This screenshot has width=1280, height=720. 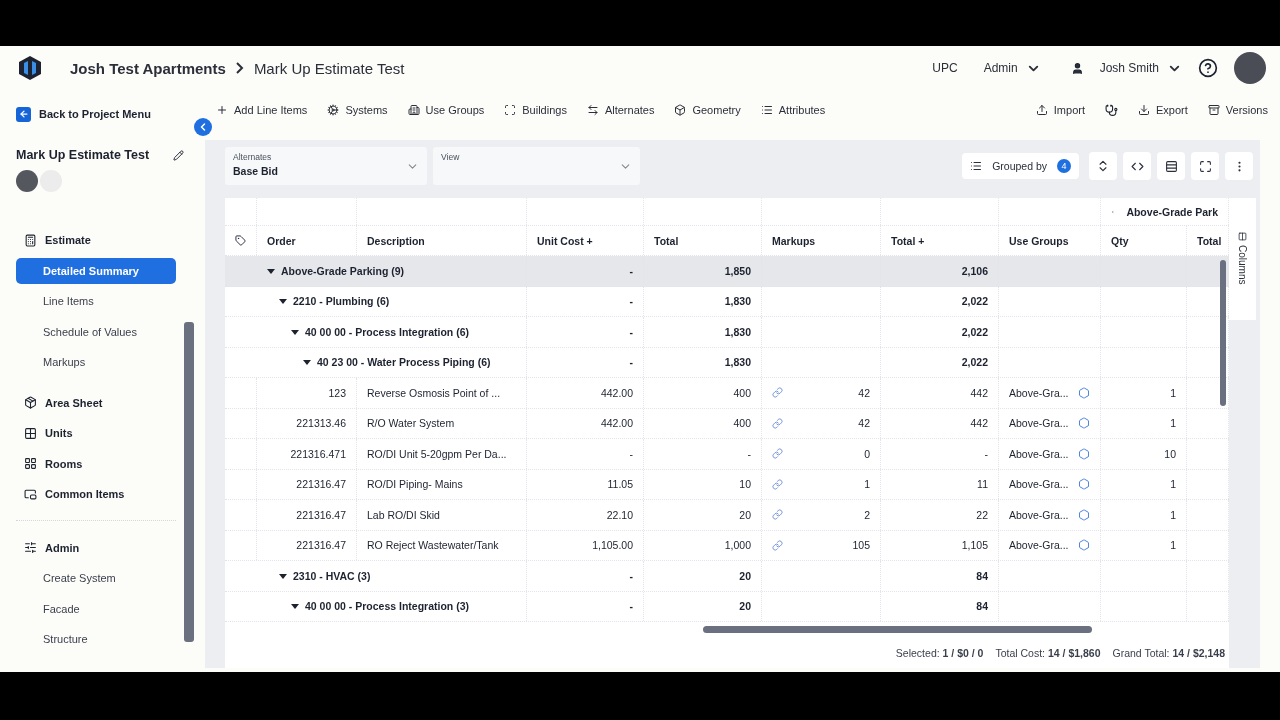 I want to click on user-dropdown: Josh Smith, so click(x=1140, y=68).